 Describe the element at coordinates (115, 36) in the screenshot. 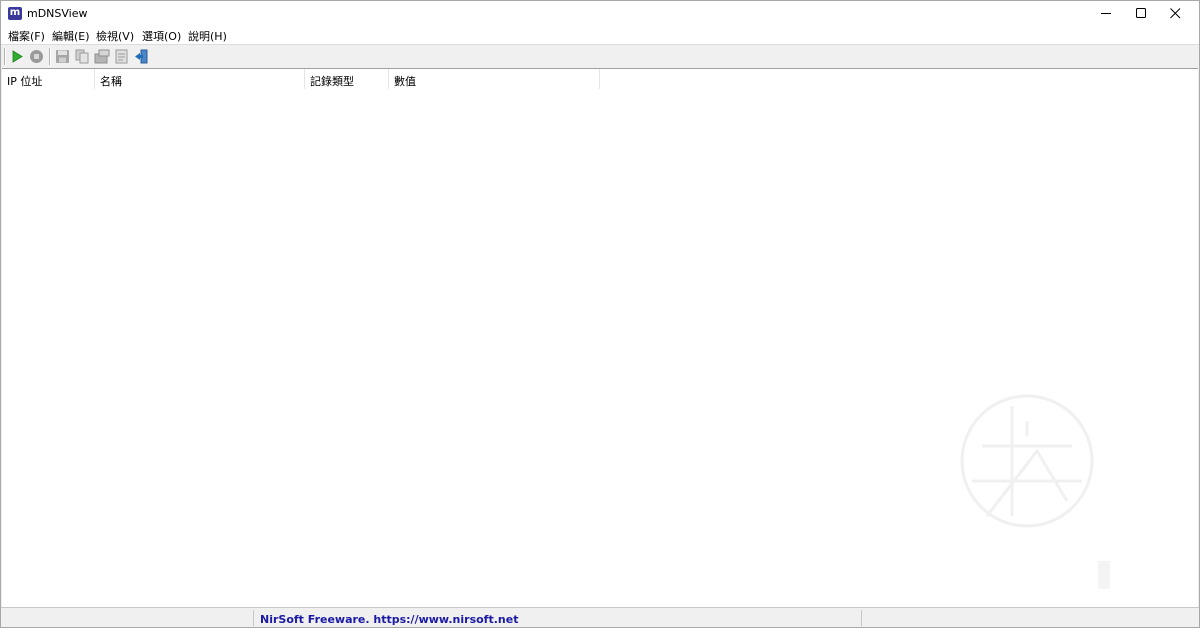

I see `menu-view: 檢視(V)` at that location.